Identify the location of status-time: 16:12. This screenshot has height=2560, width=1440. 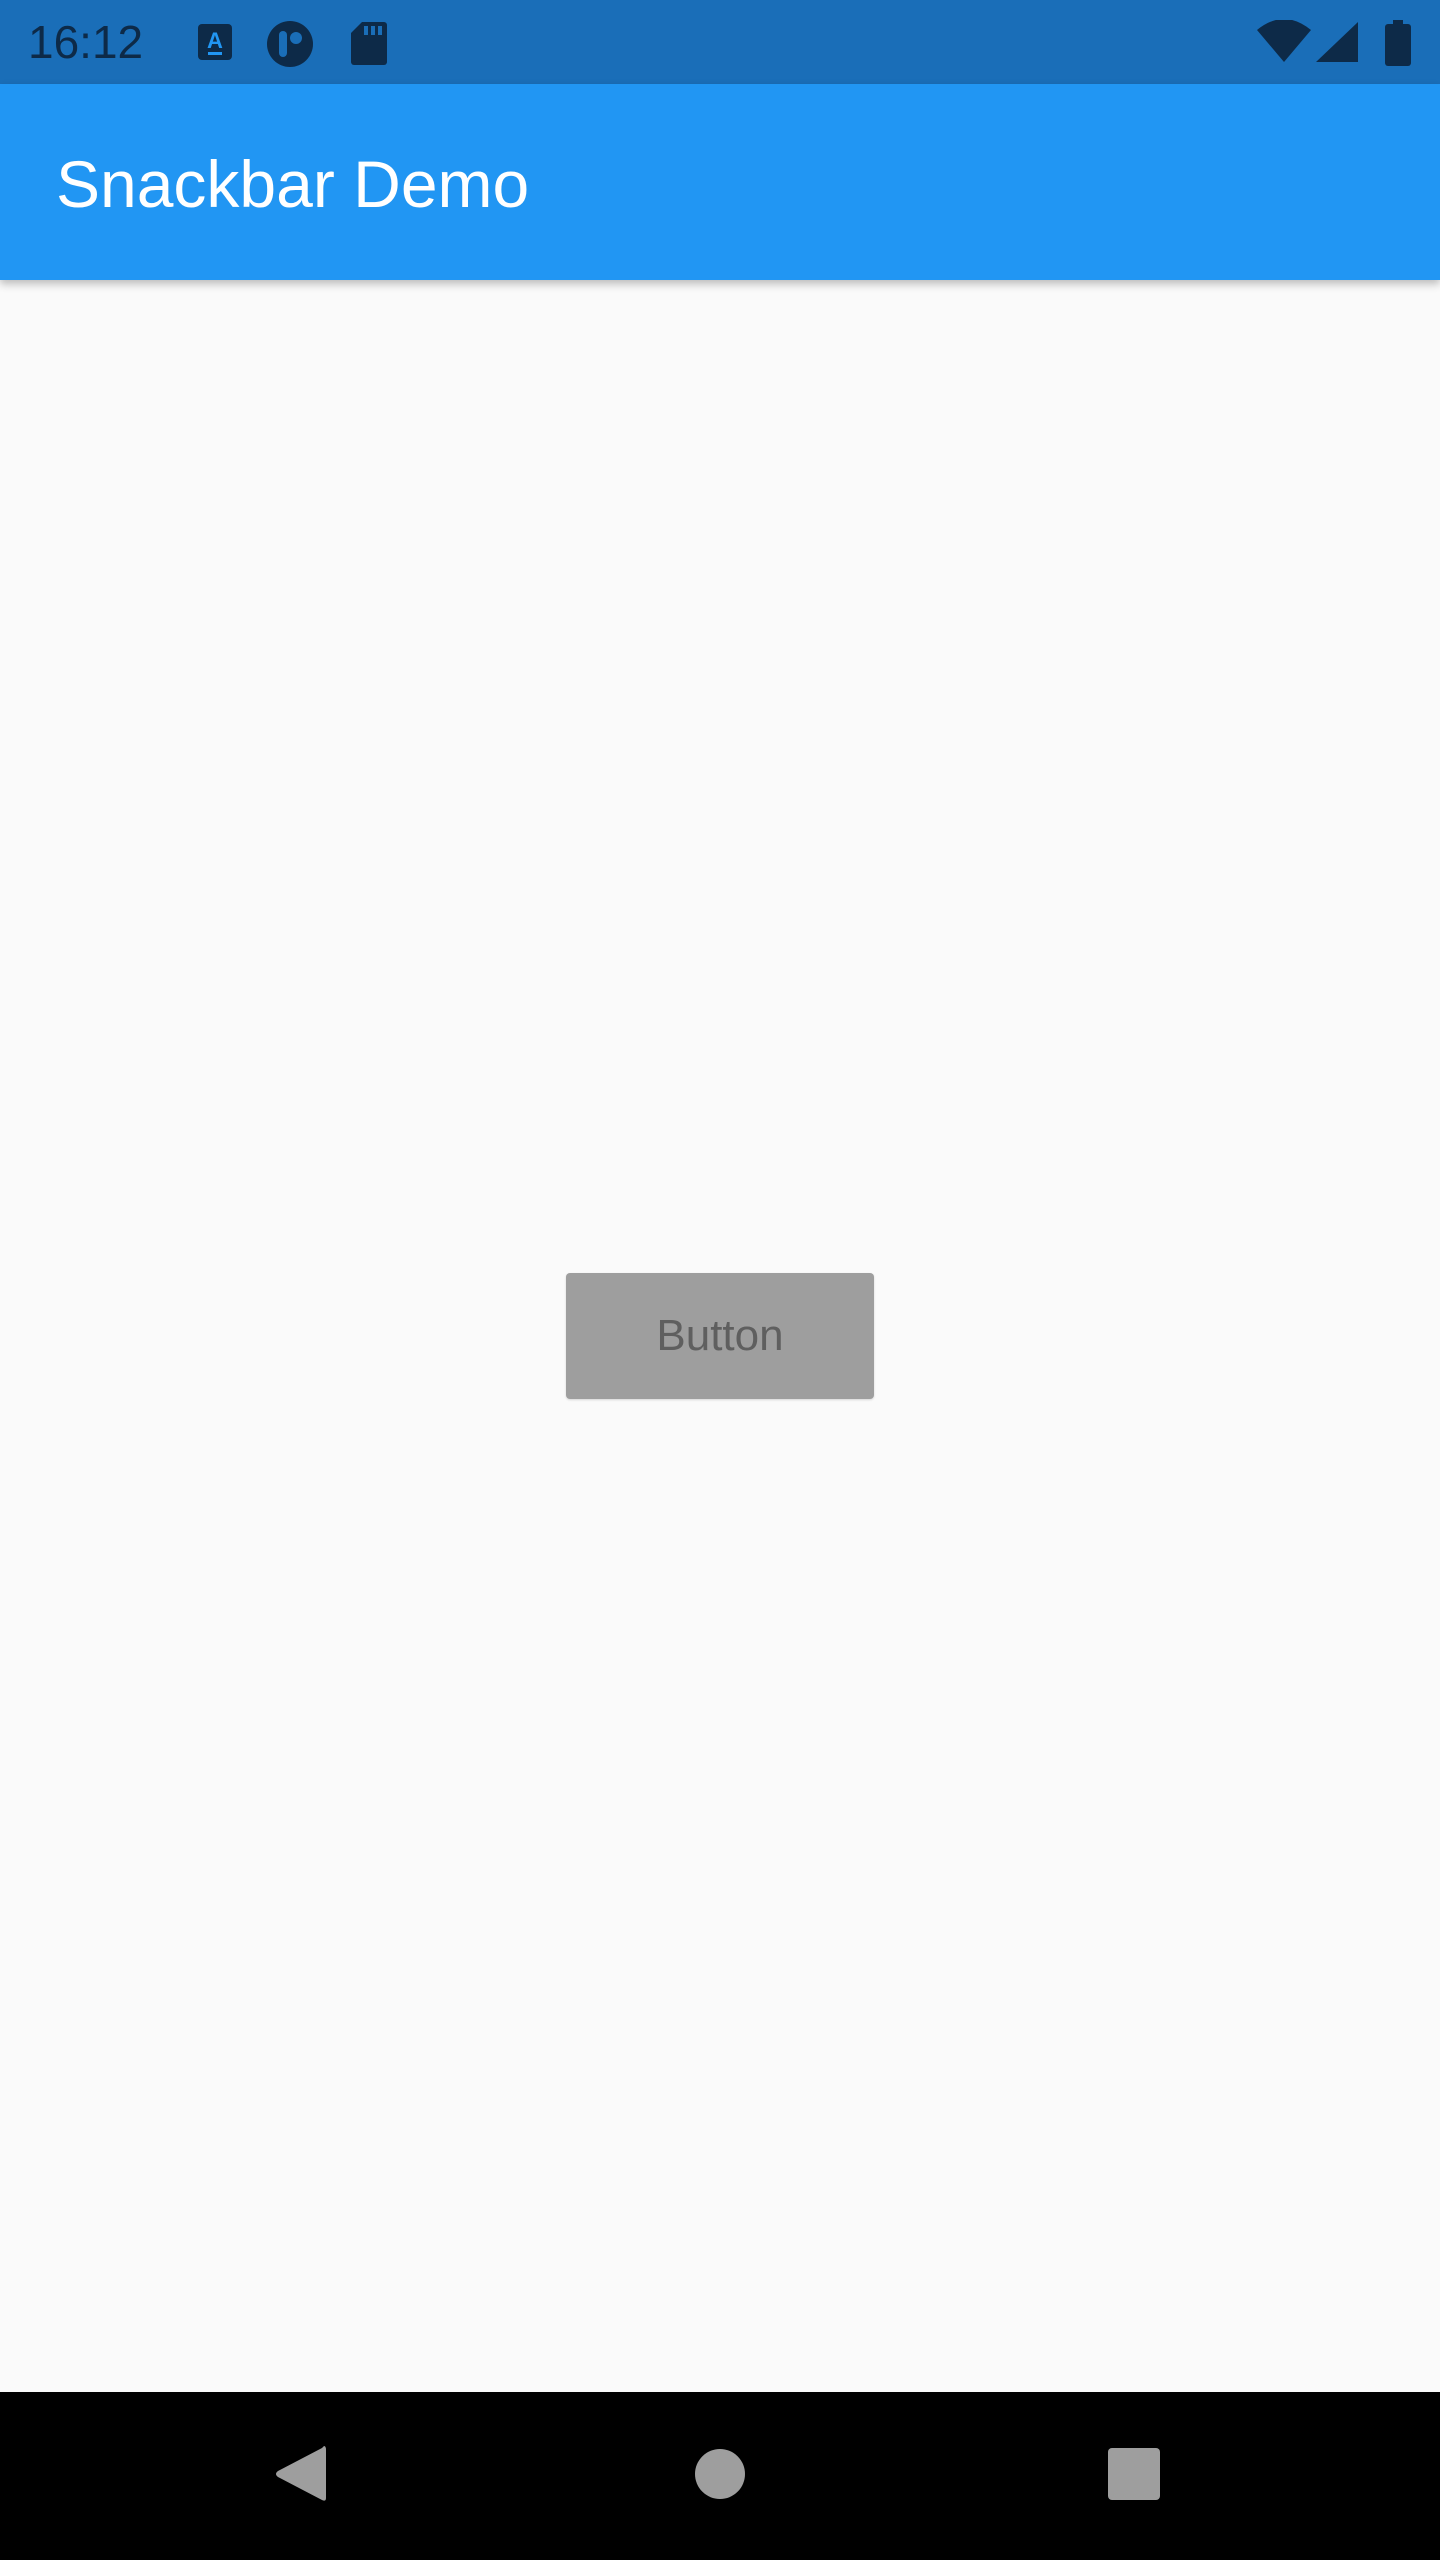
(86, 42).